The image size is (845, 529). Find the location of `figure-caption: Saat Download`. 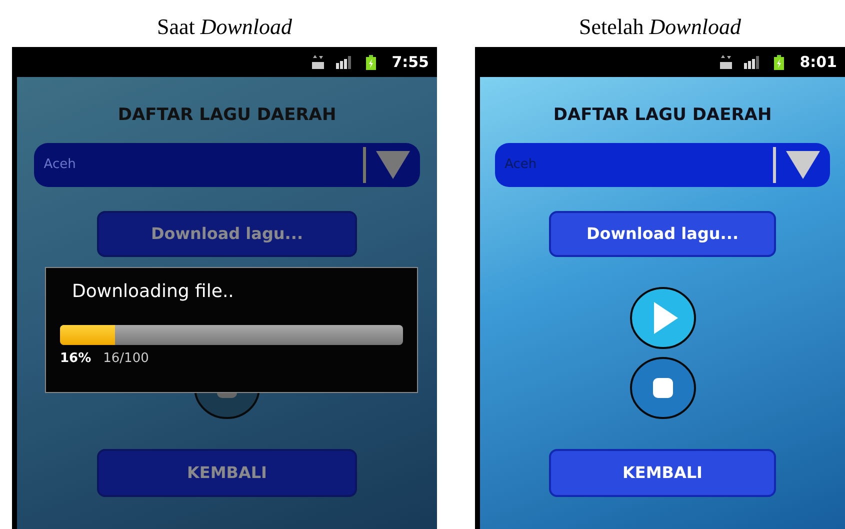

figure-caption: Saat Download is located at coordinates (224, 27).